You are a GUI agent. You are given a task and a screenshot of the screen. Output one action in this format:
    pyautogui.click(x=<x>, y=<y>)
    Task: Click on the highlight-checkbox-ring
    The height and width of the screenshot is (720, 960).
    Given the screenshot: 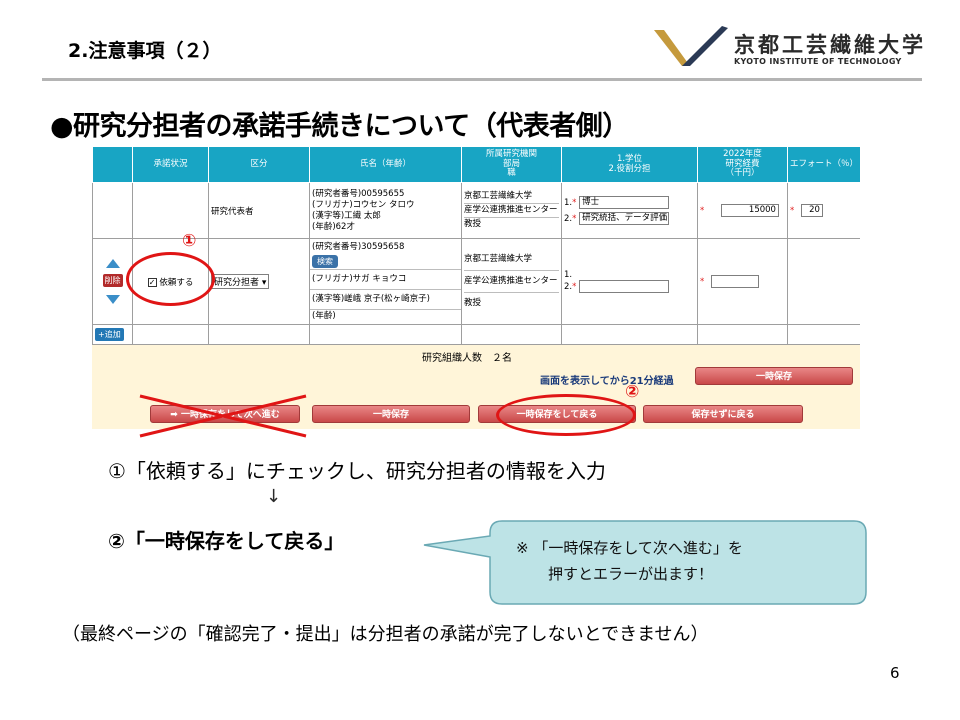 What is the action you would take?
    pyautogui.click(x=170, y=279)
    